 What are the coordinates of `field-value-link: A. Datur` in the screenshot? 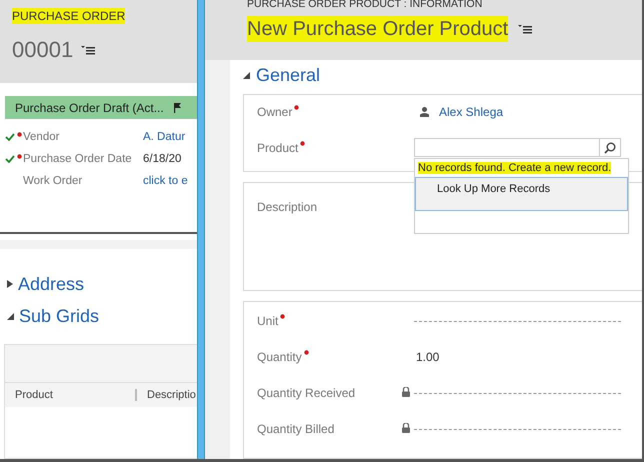 It's located at (170, 137).